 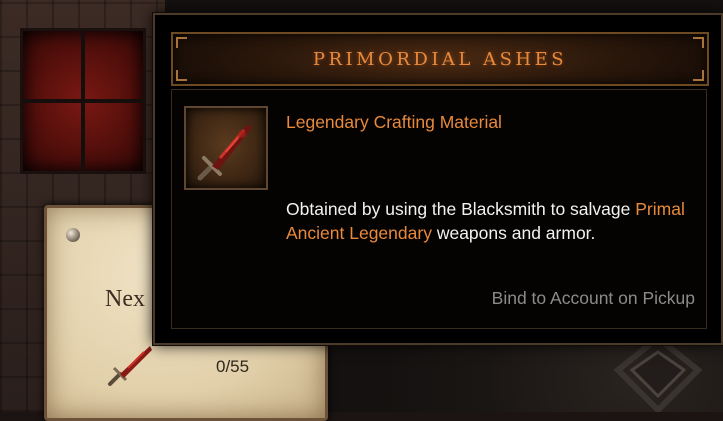 What do you see at coordinates (516, 233) in the screenshot?
I see `description-text: weapons and armor.` at bounding box center [516, 233].